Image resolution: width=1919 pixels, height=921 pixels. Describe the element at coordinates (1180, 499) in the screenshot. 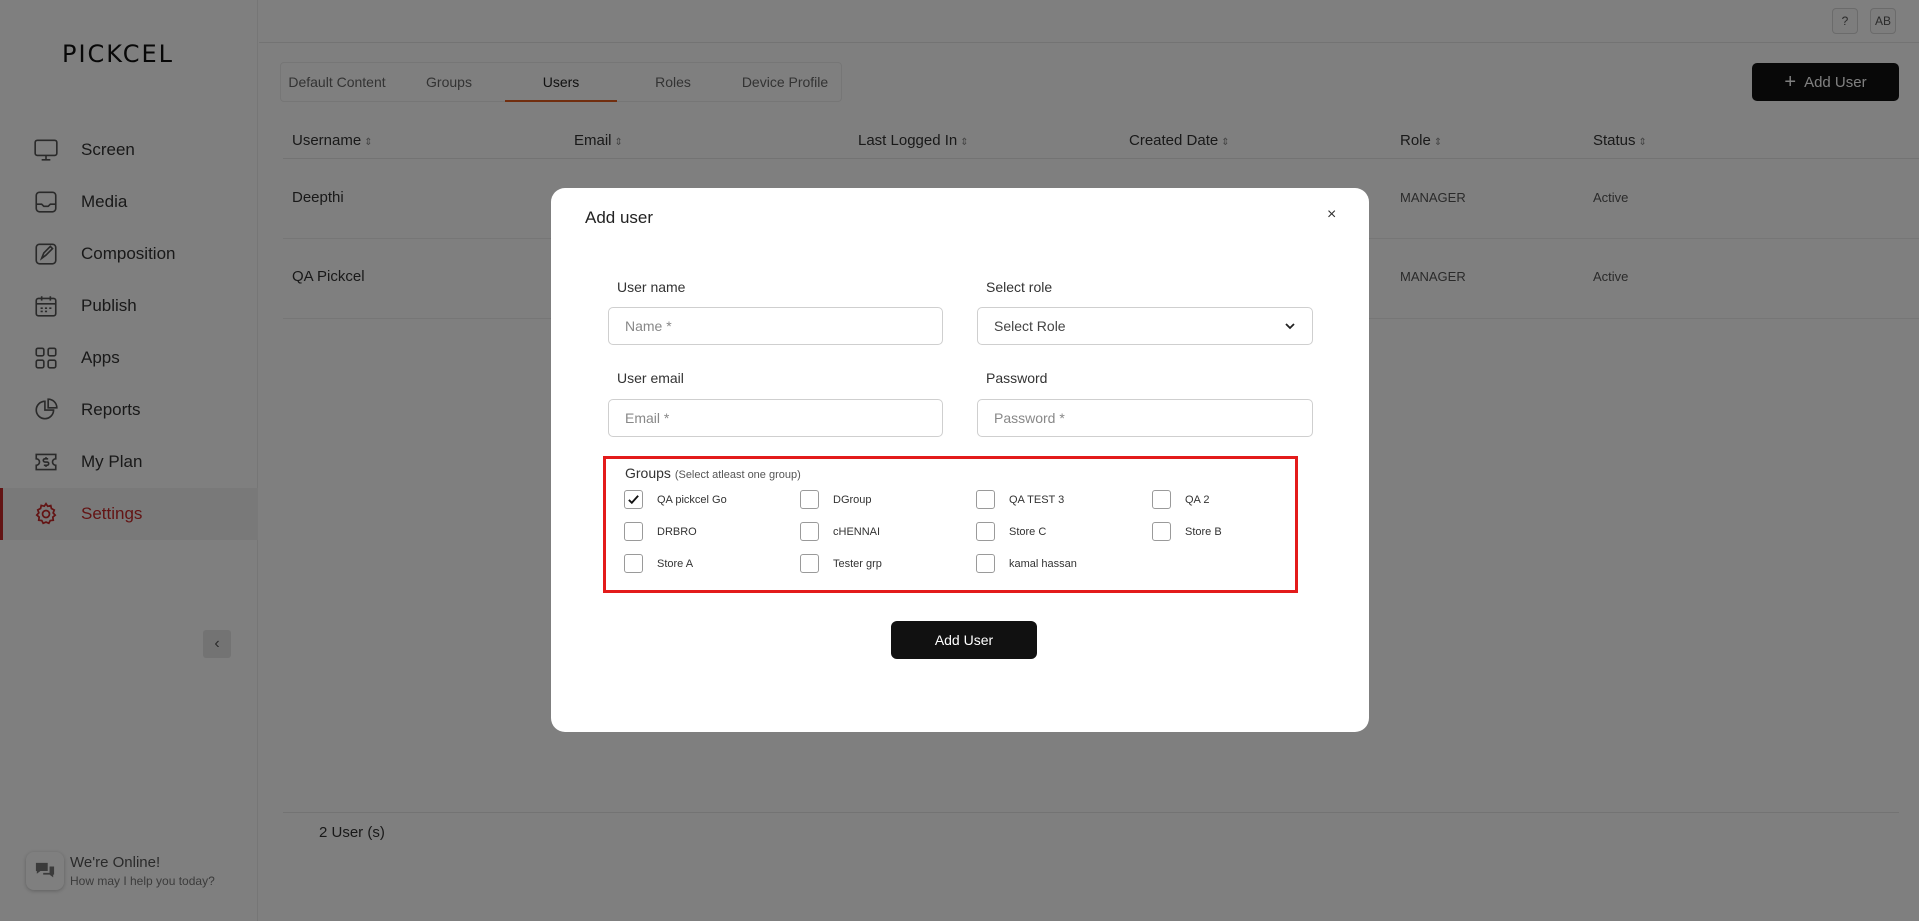

I see `group-checkbox-item: QA 2` at that location.